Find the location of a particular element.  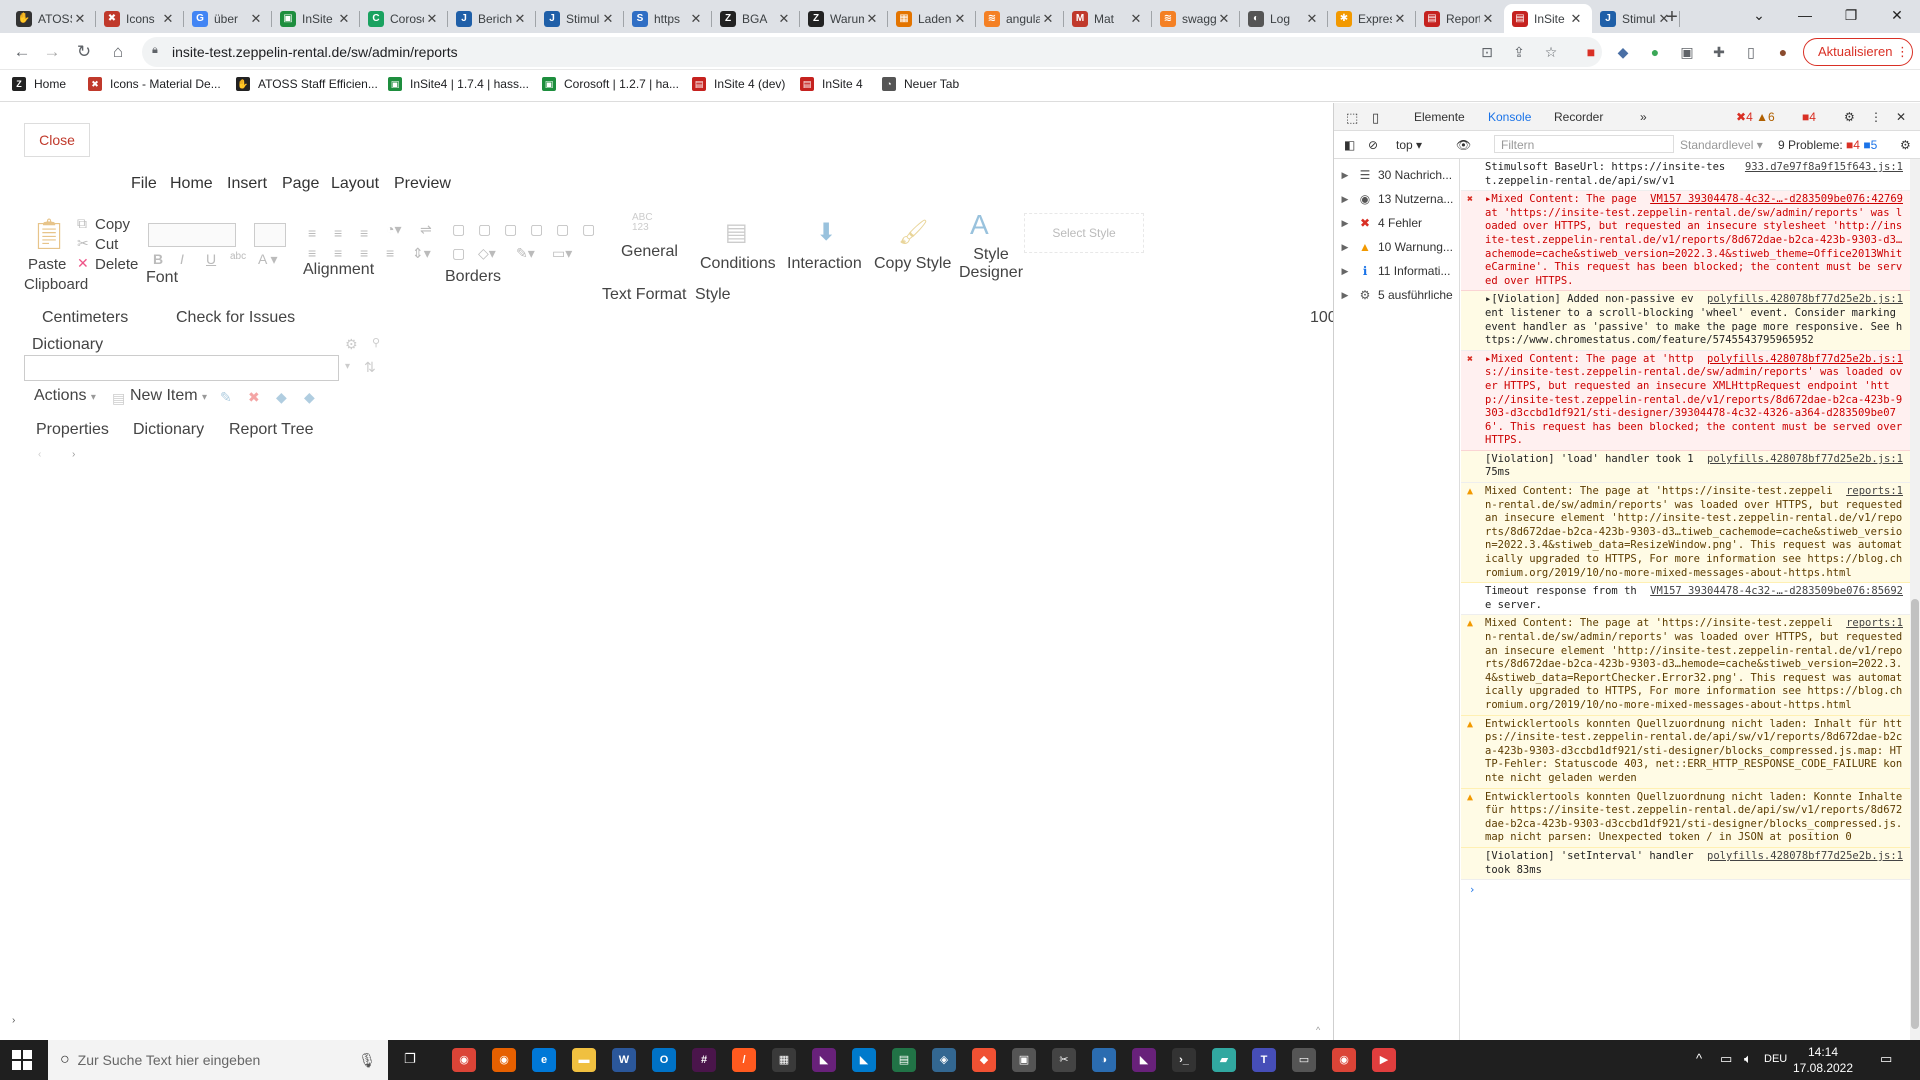

dictionary-dropdown-icon: ▾ is located at coordinates (347, 366).